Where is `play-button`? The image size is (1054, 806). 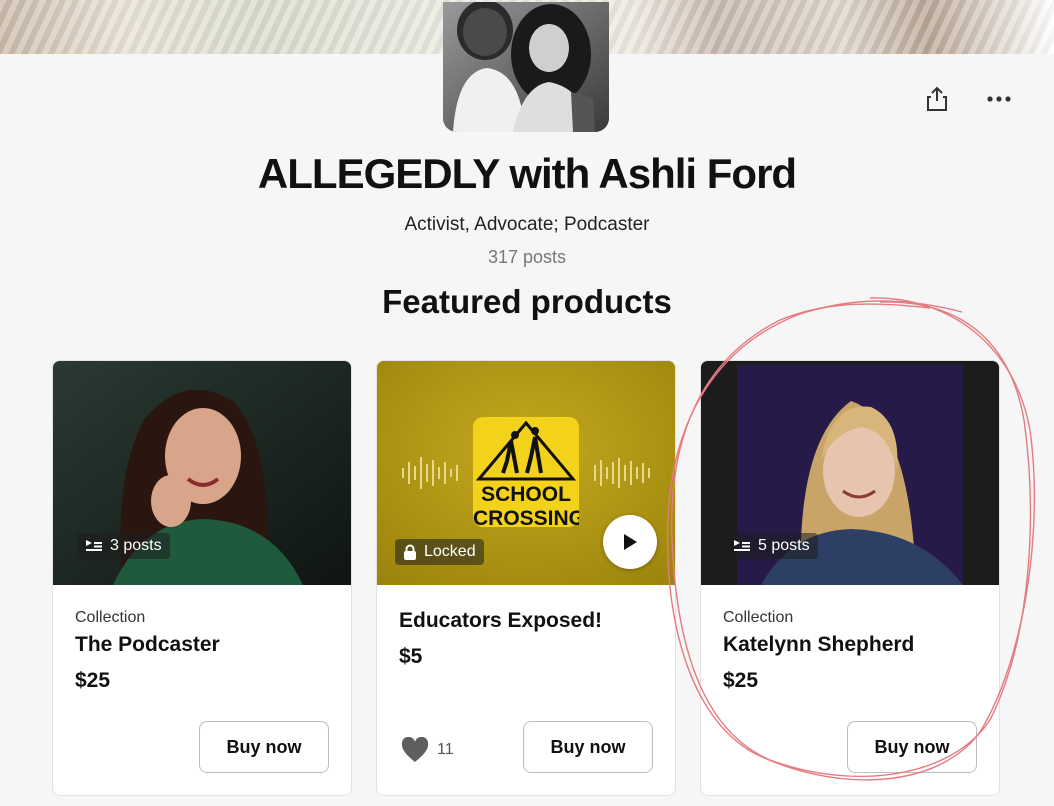
play-button is located at coordinates (630, 542).